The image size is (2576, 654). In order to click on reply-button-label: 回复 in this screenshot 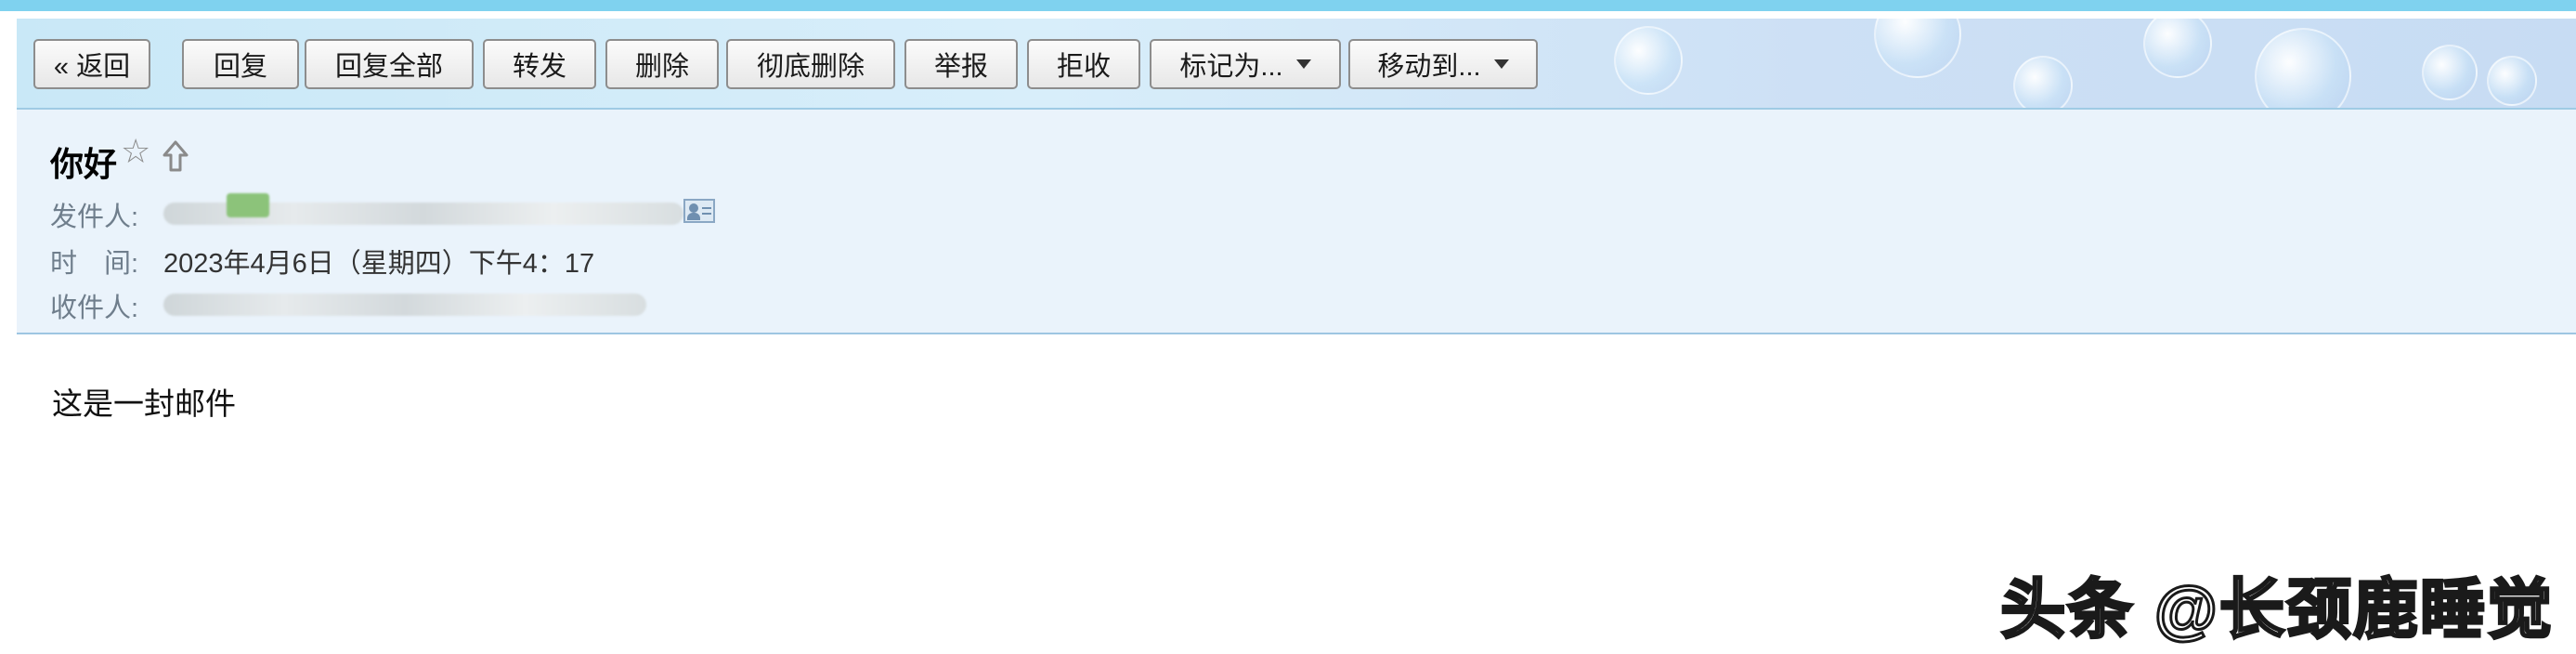, I will do `click(240, 67)`.